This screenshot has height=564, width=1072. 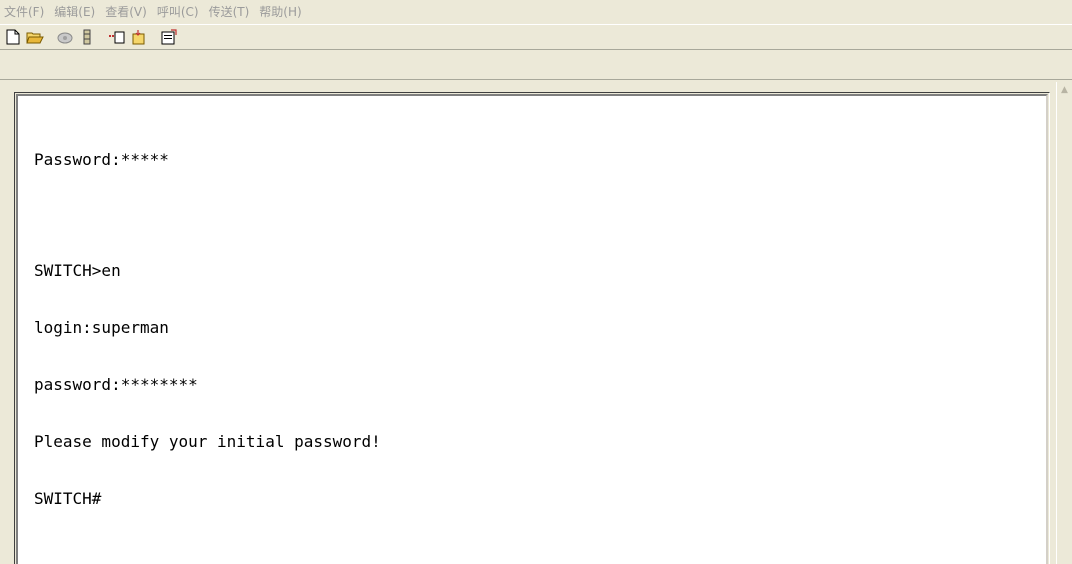 I want to click on menu-edit: 编辑(E), so click(x=74, y=11).